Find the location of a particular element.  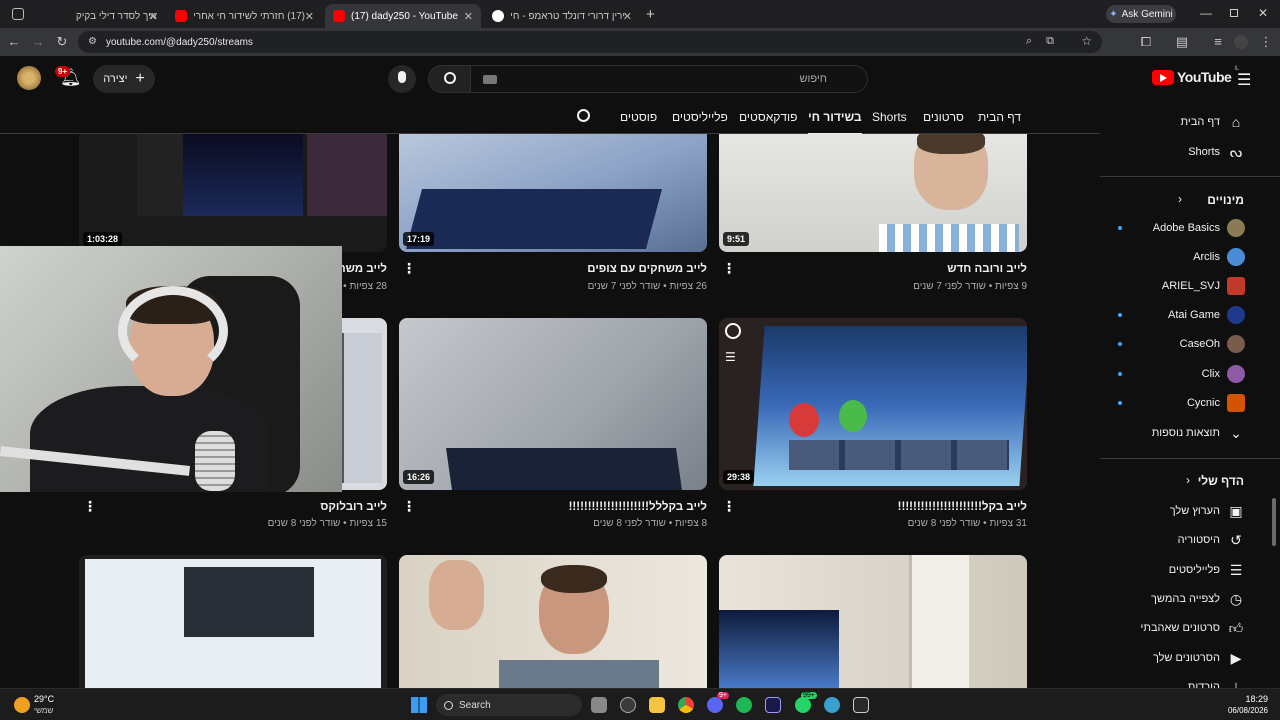

sidebar-item-history: היסטוריה ↺ is located at coordinates (1186, 540).